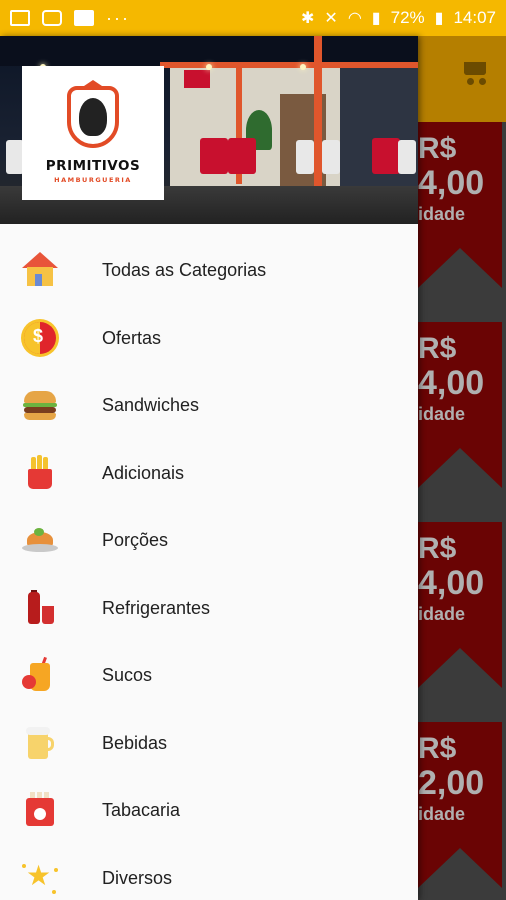 The height and width of the screenshot is (900, 506). What do you see at coordinates (209, 743) in the screenshot?
I see `menu-item-bebidas: Bebidas` at bounding box center [209, 743].